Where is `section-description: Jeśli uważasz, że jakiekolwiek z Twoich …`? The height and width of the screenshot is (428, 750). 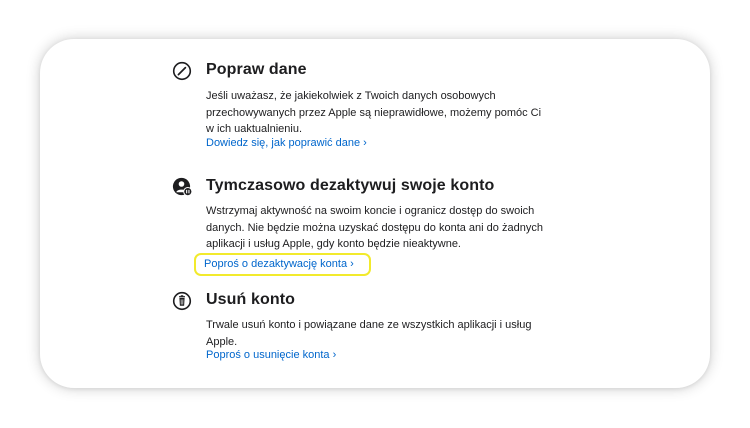
section-description: Jeśli uważasz, że jakiekolwiek z Twoich … is located at coordinates (374, 112).